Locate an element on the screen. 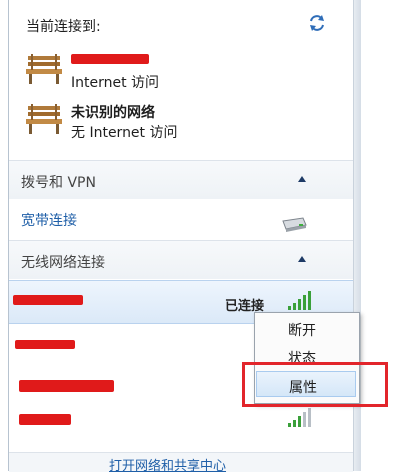 Image resolution: width=400 pixels, height=474 pixels. refresh-icon is located at coordinates (317, 23).